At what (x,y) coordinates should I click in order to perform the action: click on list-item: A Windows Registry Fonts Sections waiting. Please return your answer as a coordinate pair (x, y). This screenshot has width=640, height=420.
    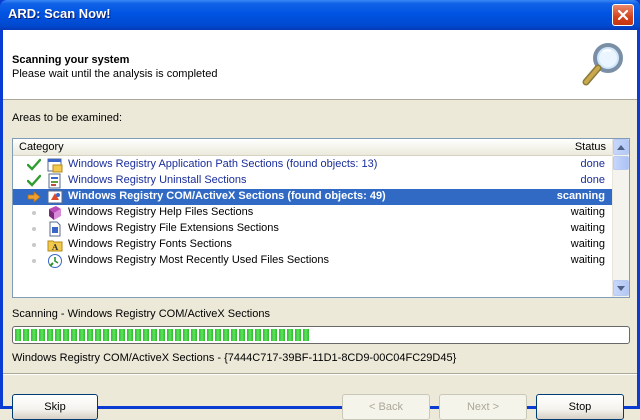
    Looking at the image, I should click on (313, 245).